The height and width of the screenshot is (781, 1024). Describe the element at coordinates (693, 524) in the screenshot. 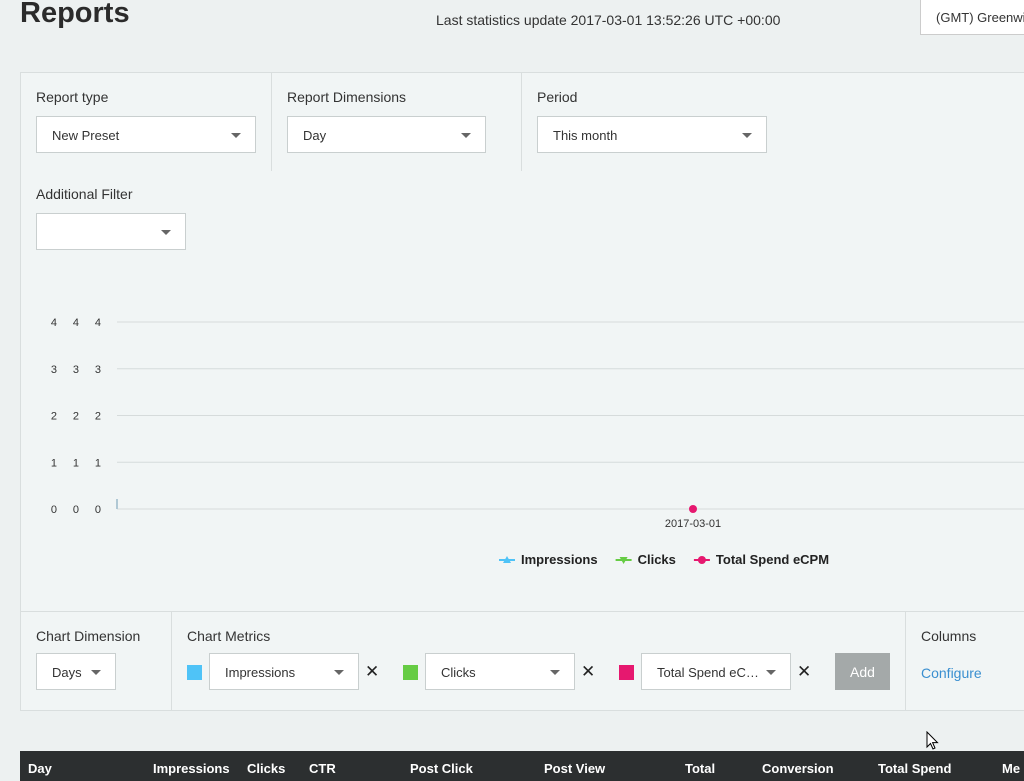

I see `x-tick-label: 2017-03-01` at that location.